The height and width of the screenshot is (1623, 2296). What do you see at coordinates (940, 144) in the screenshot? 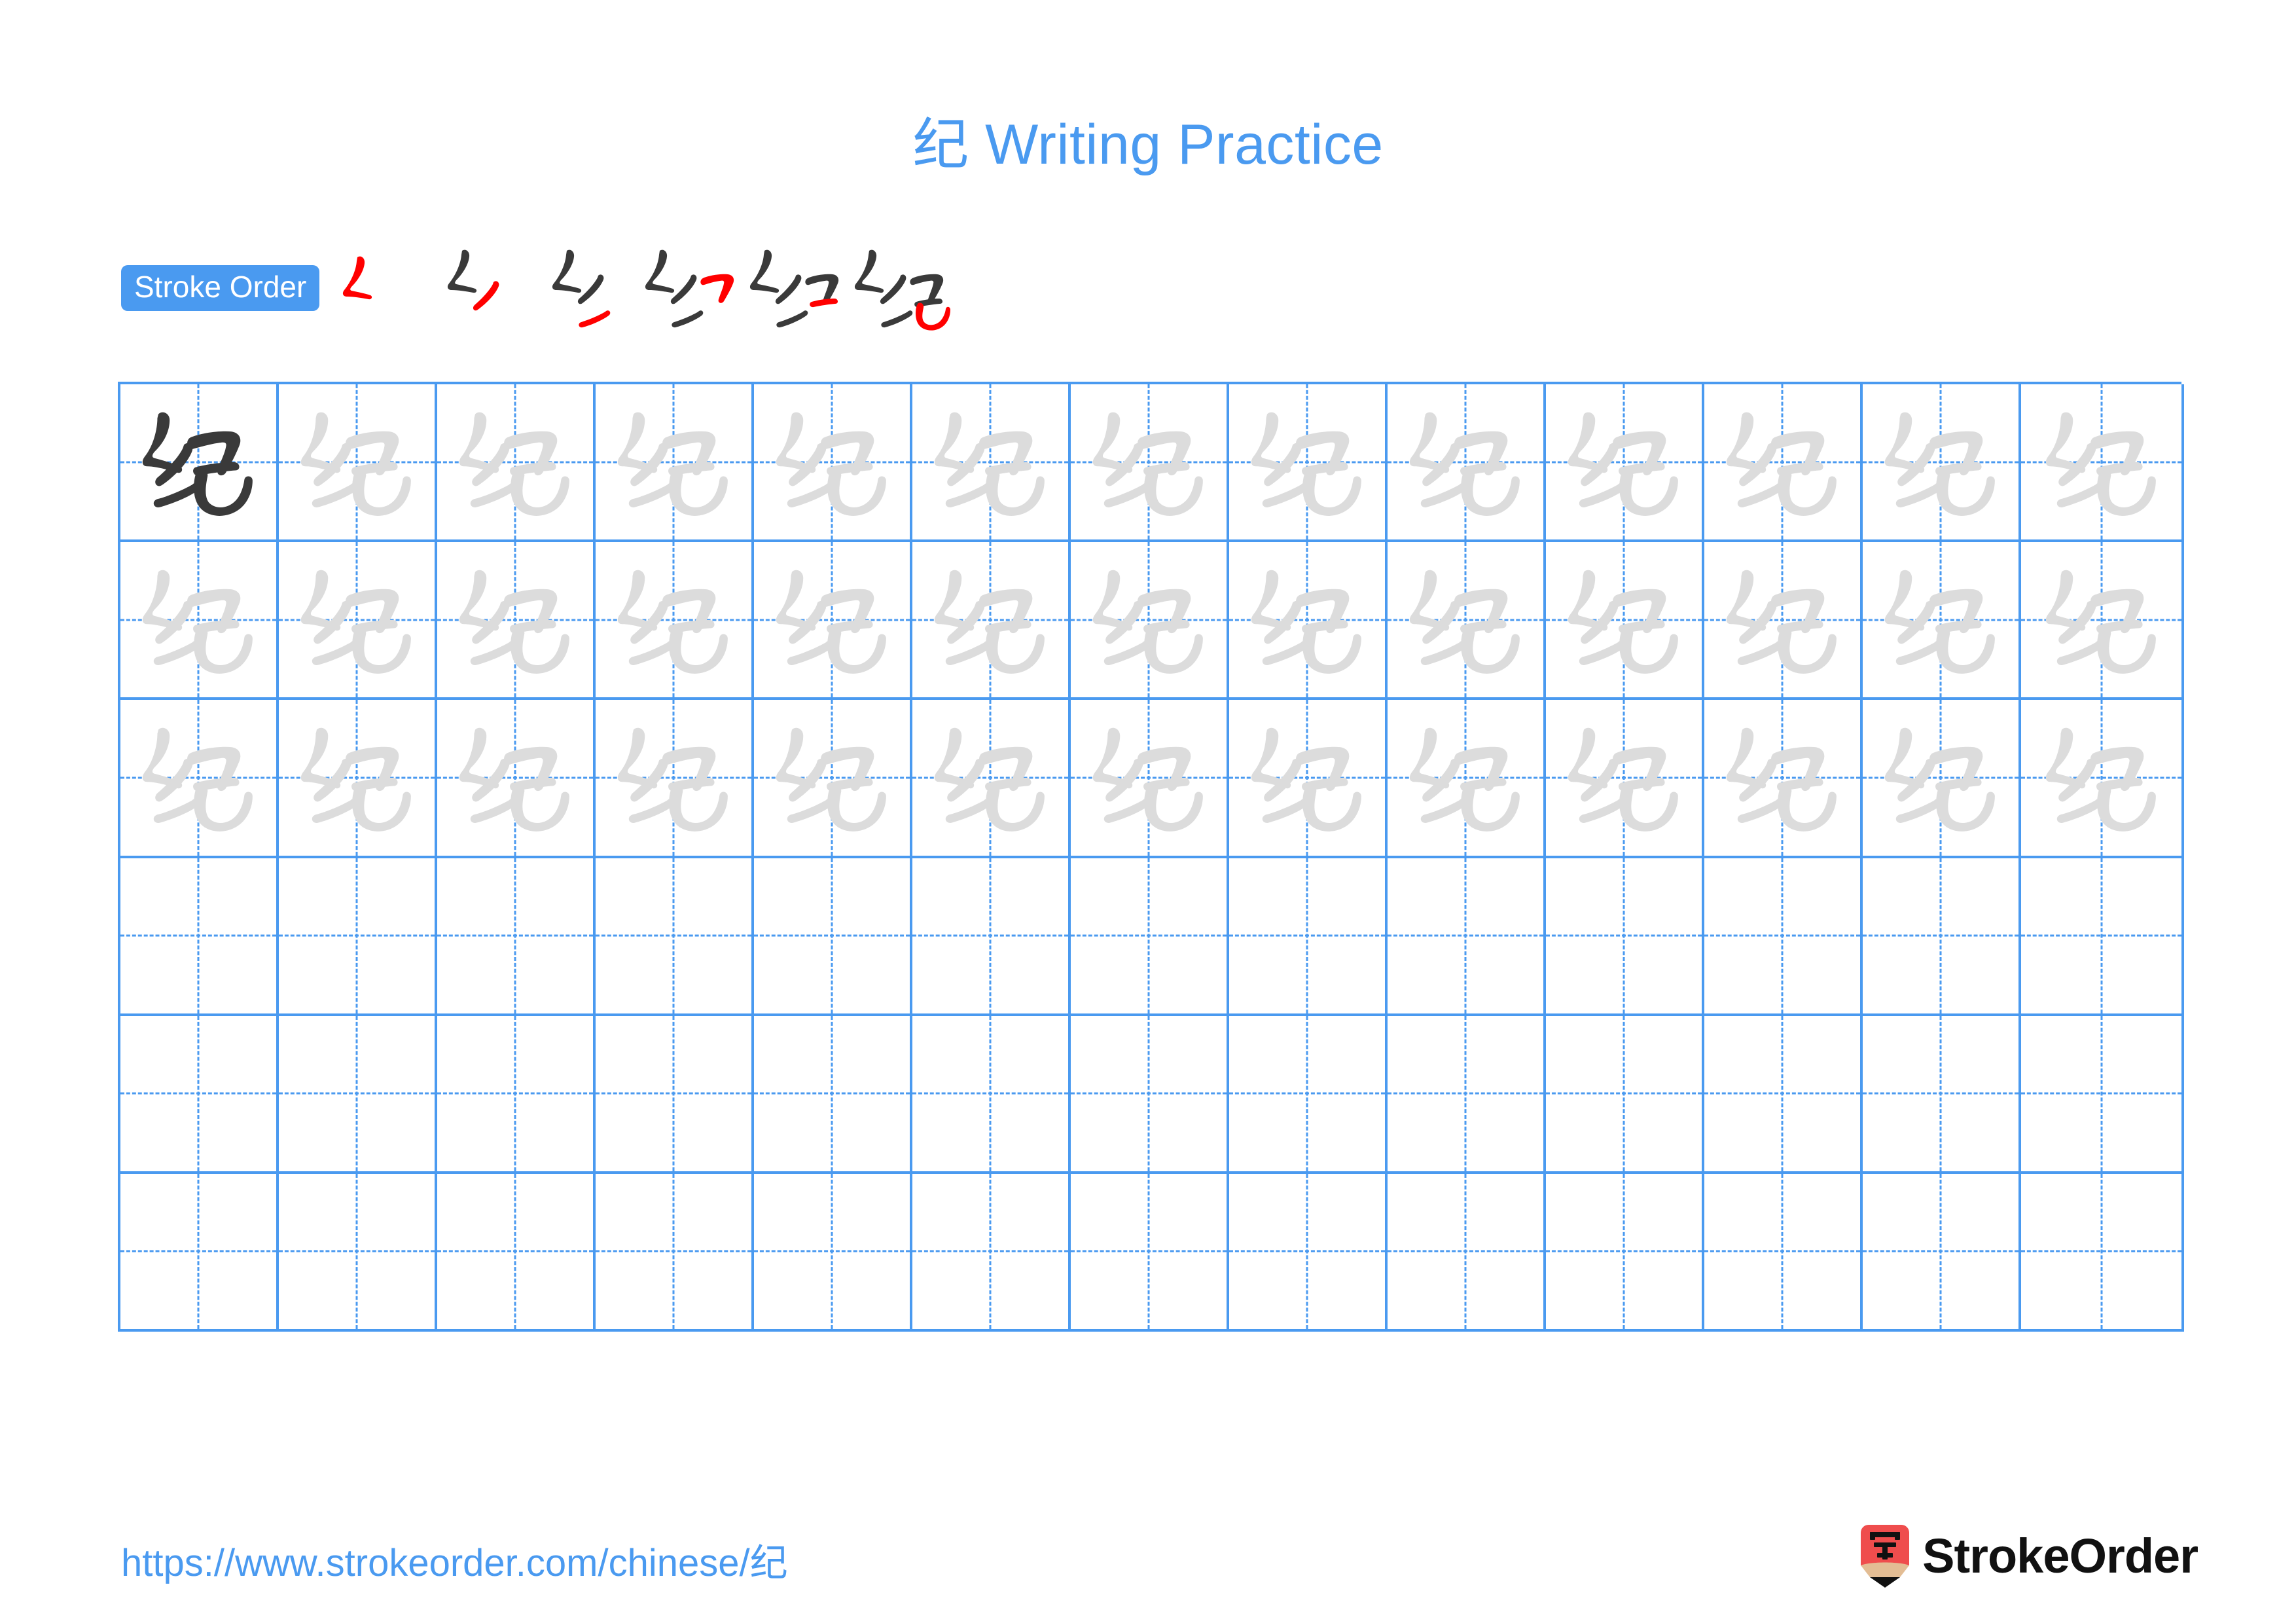
I see `page-title-character: 纪` at bounding box center [940, 144].